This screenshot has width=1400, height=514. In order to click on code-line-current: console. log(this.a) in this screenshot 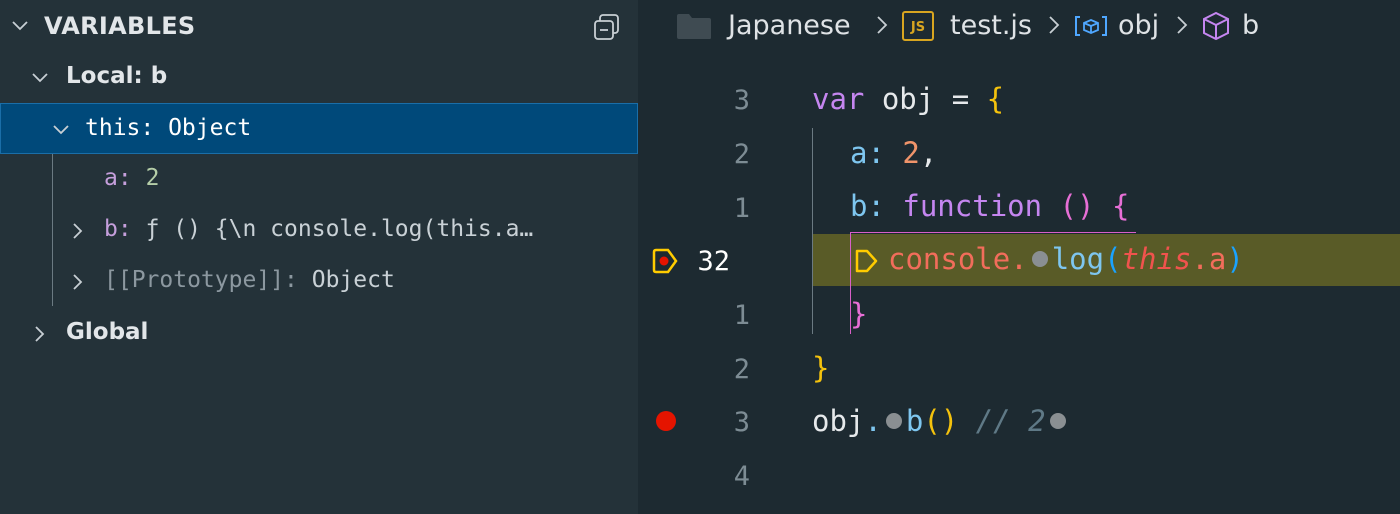, I will do `click(1066, 259)`.